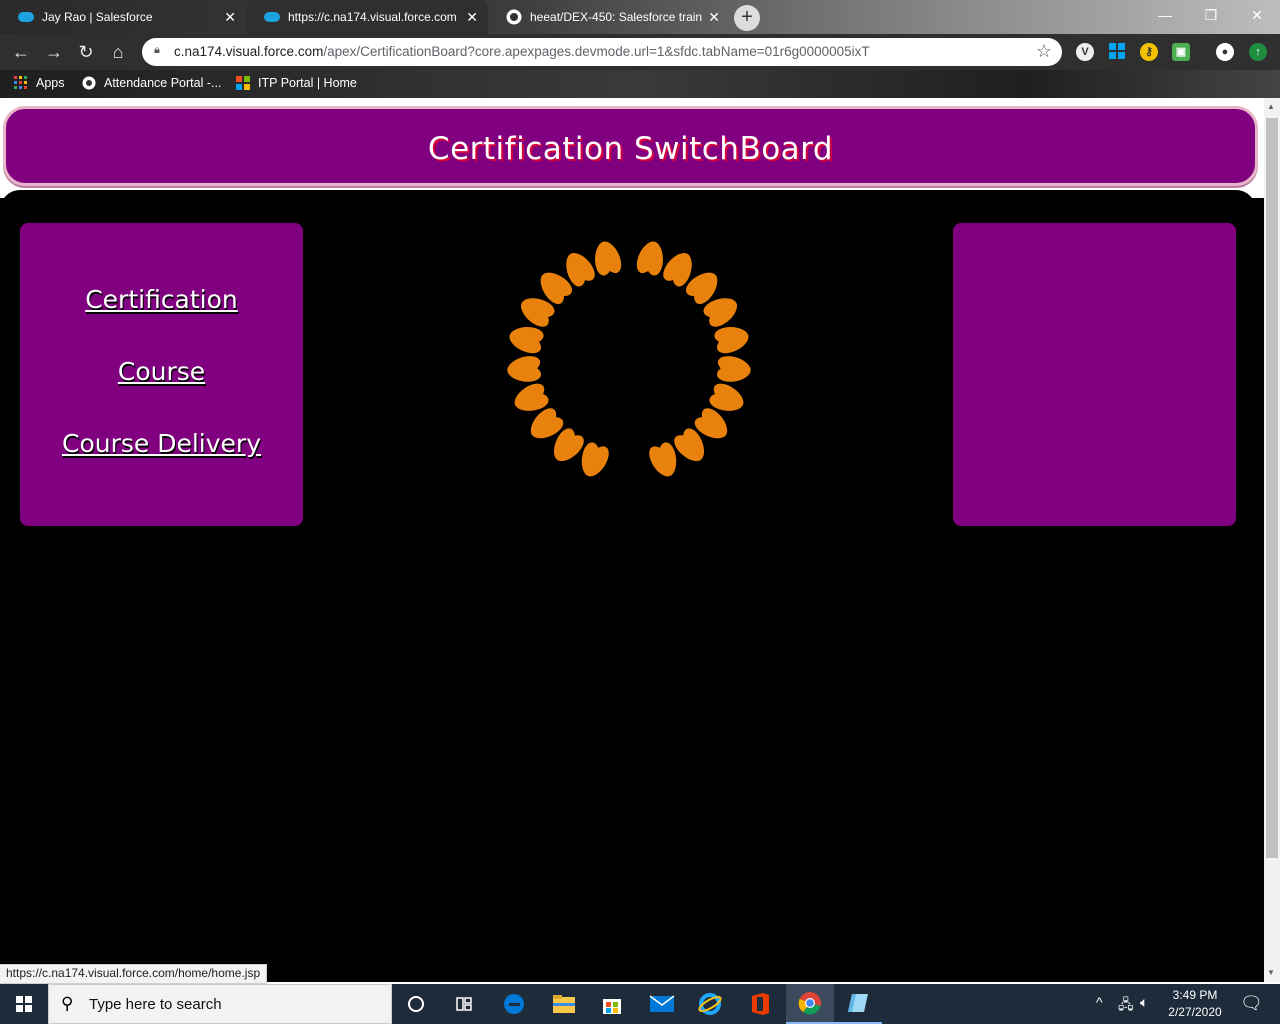 The width and height of the screenshot is (1280, 1029). Describe the element at coordinates (747, 18) in the screenshot. I see `new-tab-button: +` at that location.